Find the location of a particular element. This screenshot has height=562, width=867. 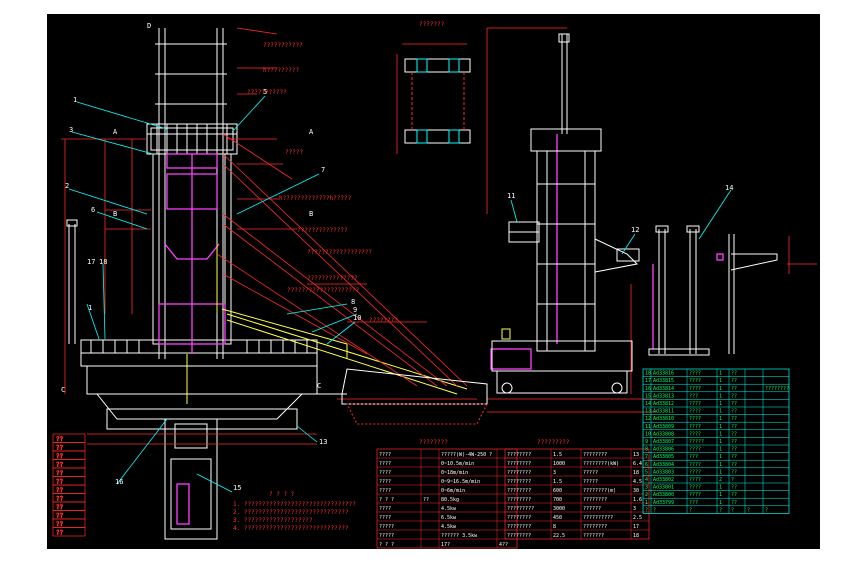

top-detail-label: ??????? is located at coordinates (432, 24).